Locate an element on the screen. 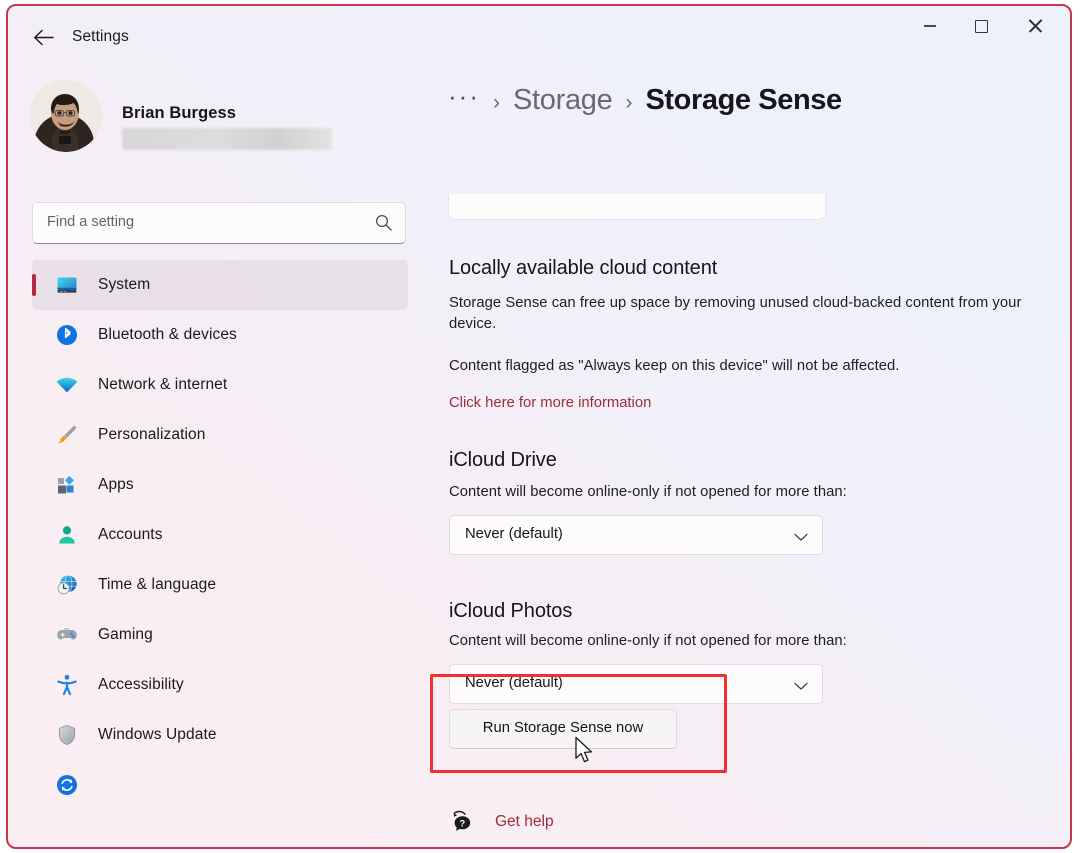 The width and height of the screenshot is (1080, 853). bluetooth-icon is located at coordinates (67, 335).